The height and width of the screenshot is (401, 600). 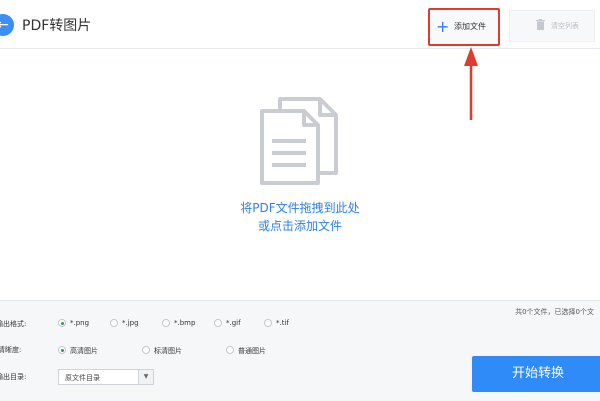 What do you see at coordinates (106, 377) in the screenshot?
I see `output-directory-select: 原文件目录 ▼` at bounding box center [106, 377].